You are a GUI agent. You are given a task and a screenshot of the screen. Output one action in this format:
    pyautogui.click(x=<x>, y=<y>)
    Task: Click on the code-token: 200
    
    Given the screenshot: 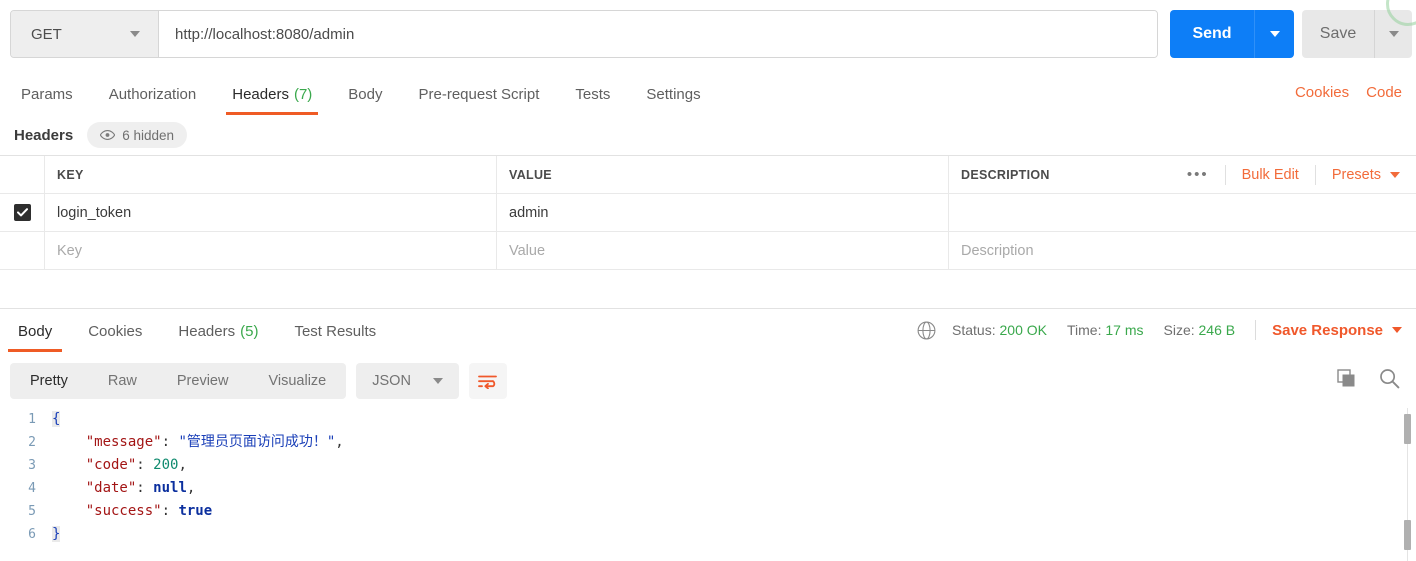 What is the action you would take?
    pyautogui.click(x=166, y=465)
    